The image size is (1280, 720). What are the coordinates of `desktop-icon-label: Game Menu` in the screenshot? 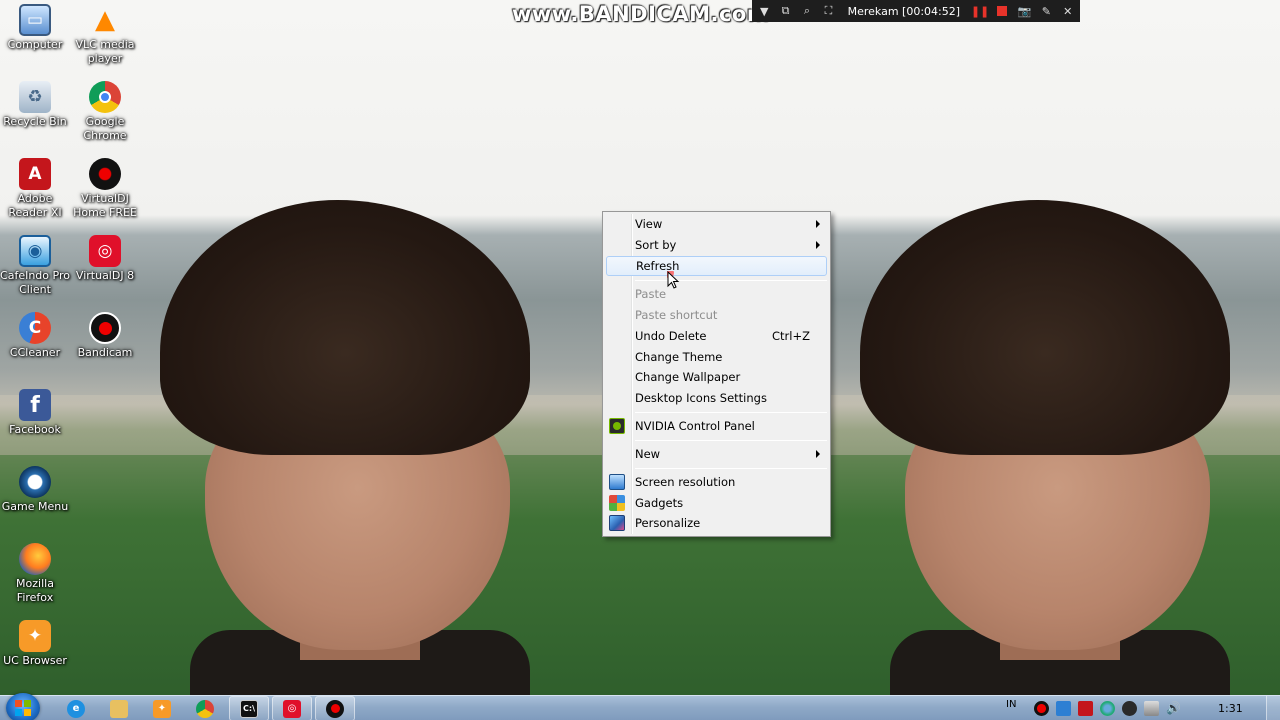 It's located at (35, 506).